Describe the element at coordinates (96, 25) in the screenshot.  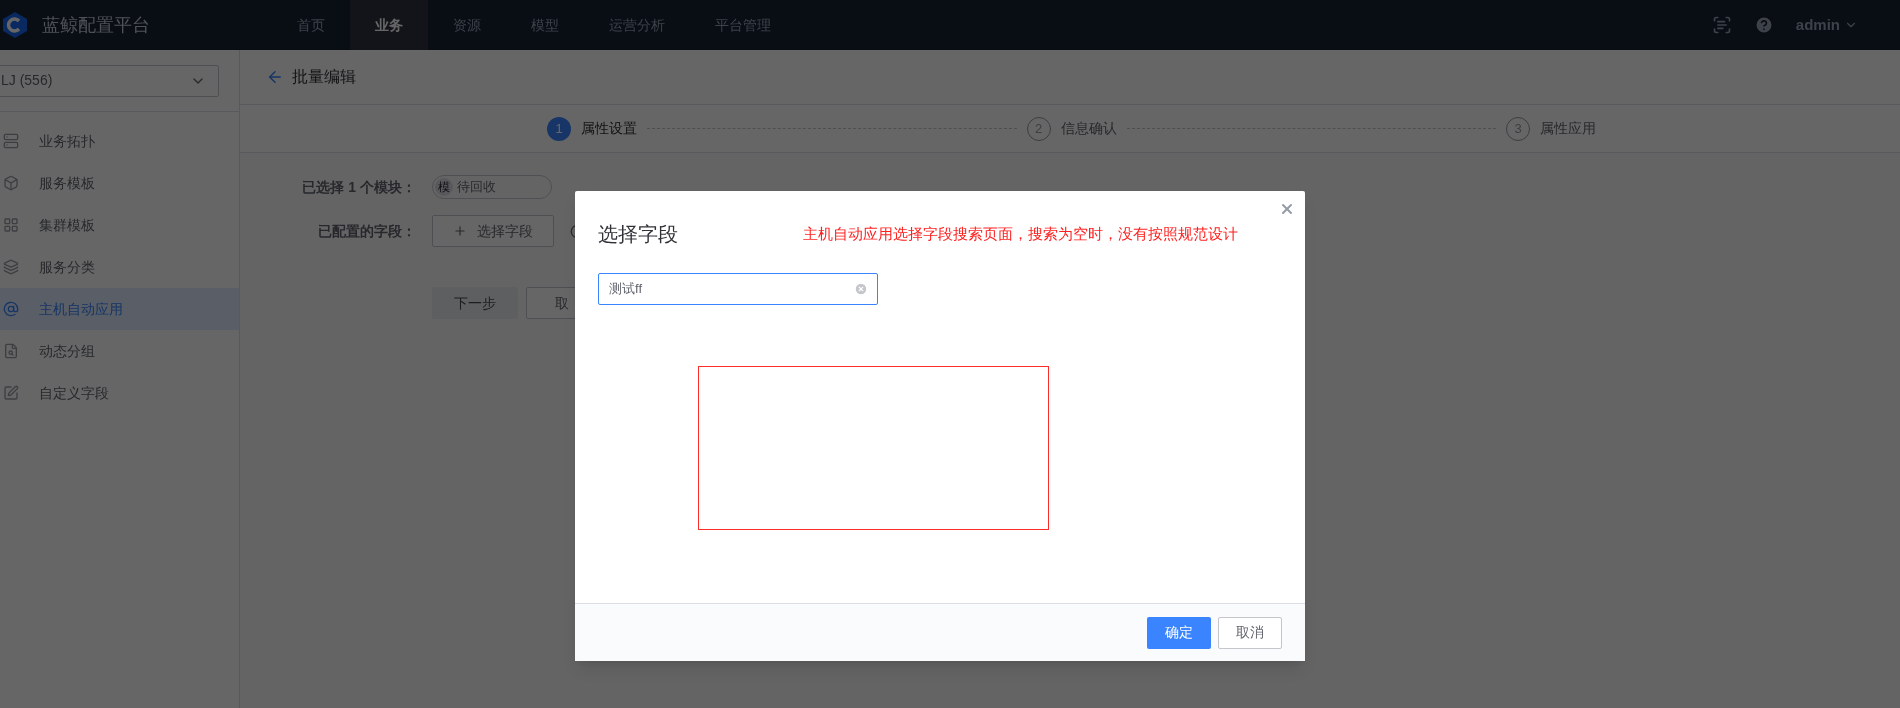
I see `brand-name: 蓝鲸配置平台` at that location.